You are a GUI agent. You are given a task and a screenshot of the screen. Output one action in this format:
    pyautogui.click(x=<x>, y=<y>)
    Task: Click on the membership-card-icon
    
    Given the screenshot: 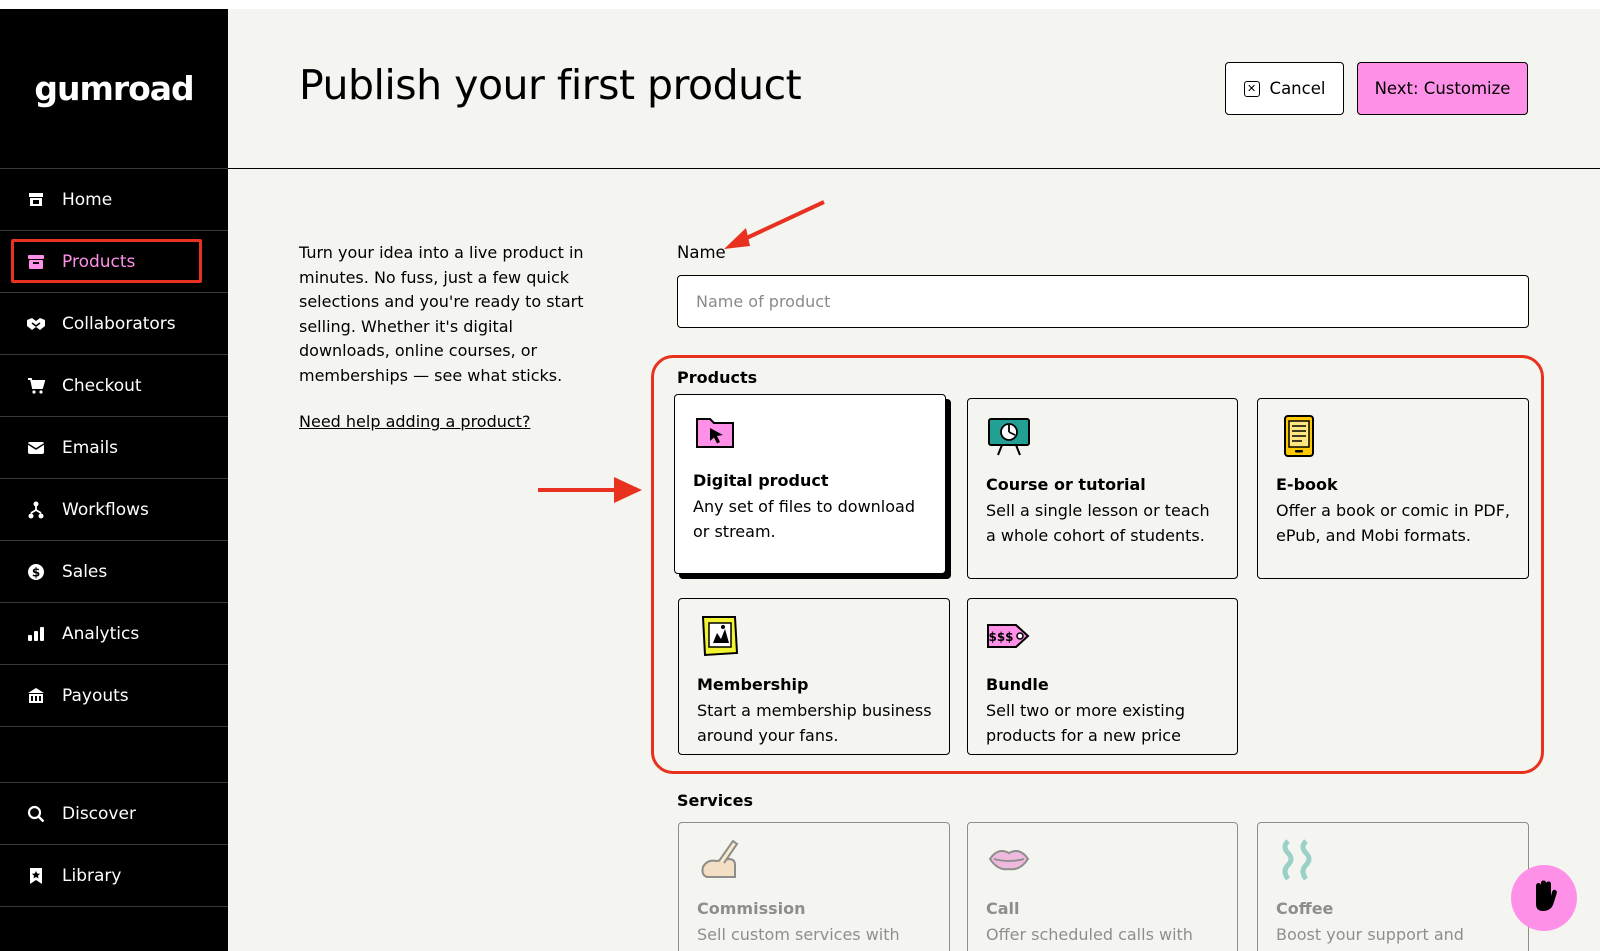 What is the action you would take?
    pyautogui.click(x=720, y=636)
    